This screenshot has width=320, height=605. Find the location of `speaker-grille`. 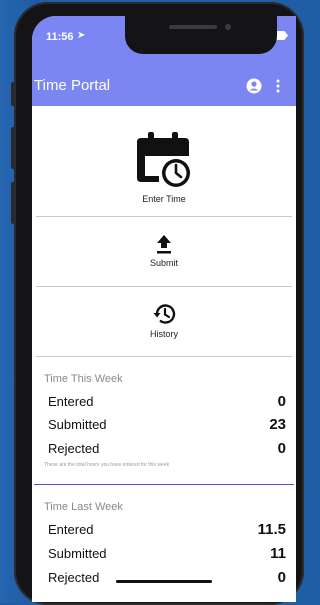

speaker-grille is located at coordinates (193, 27).